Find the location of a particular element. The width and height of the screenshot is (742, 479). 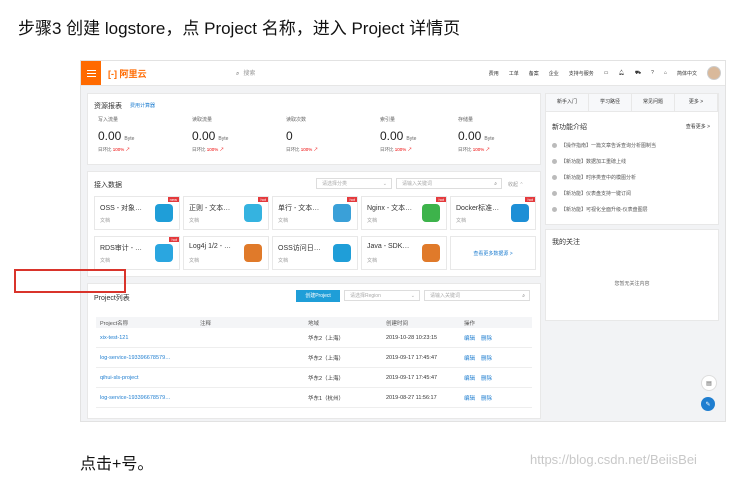

global-search: ⌕ 搜索 is located at coordinates (245, 73).